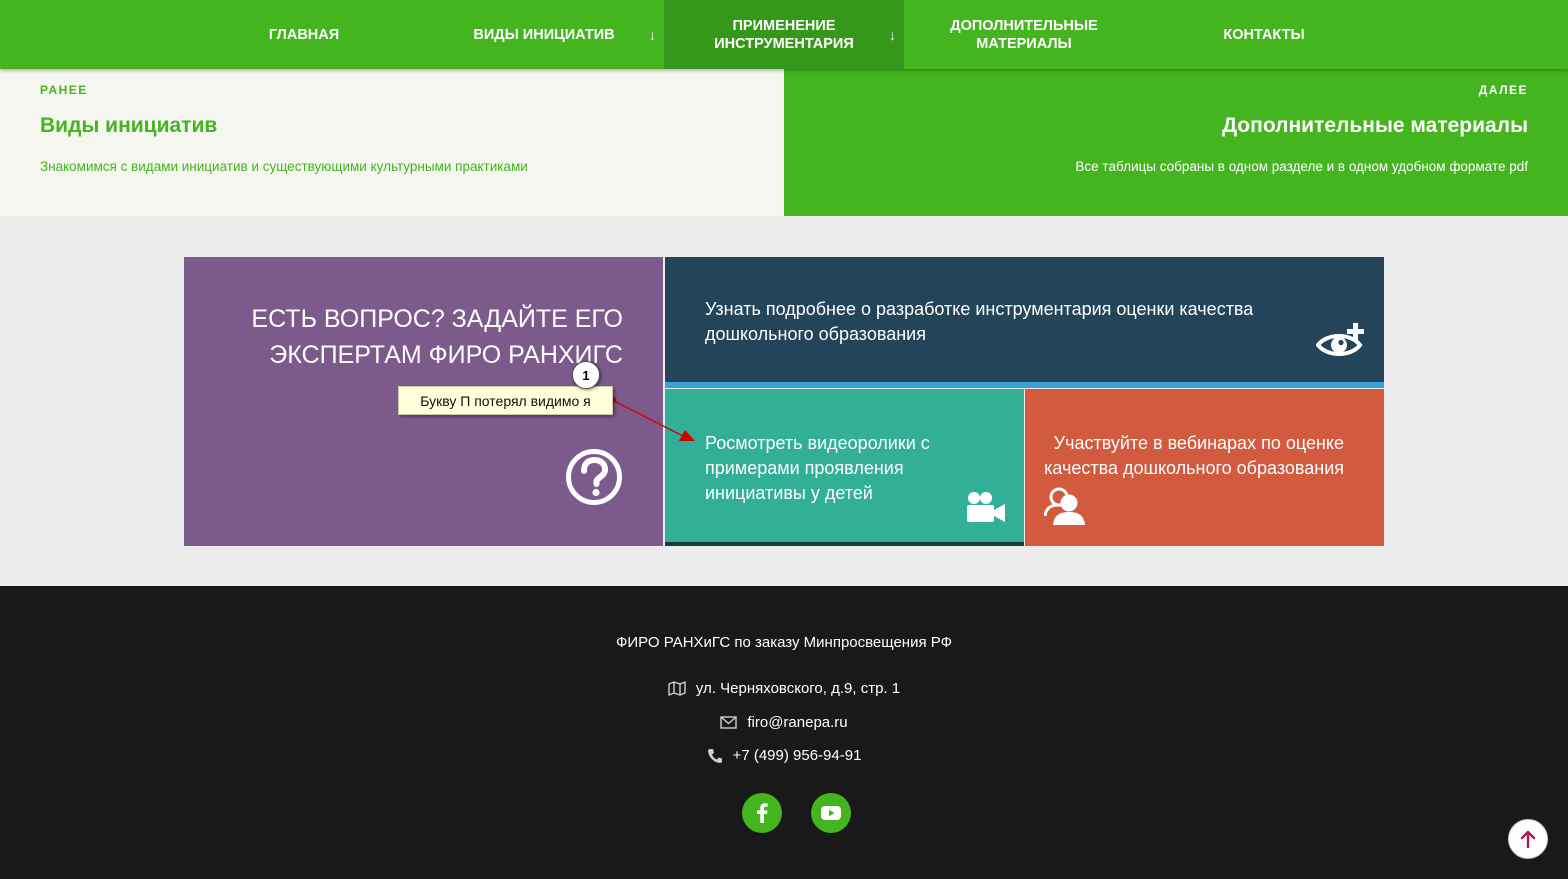  I want to click on annotation-text: Букву П потерял видимо я, so click(505, 400).